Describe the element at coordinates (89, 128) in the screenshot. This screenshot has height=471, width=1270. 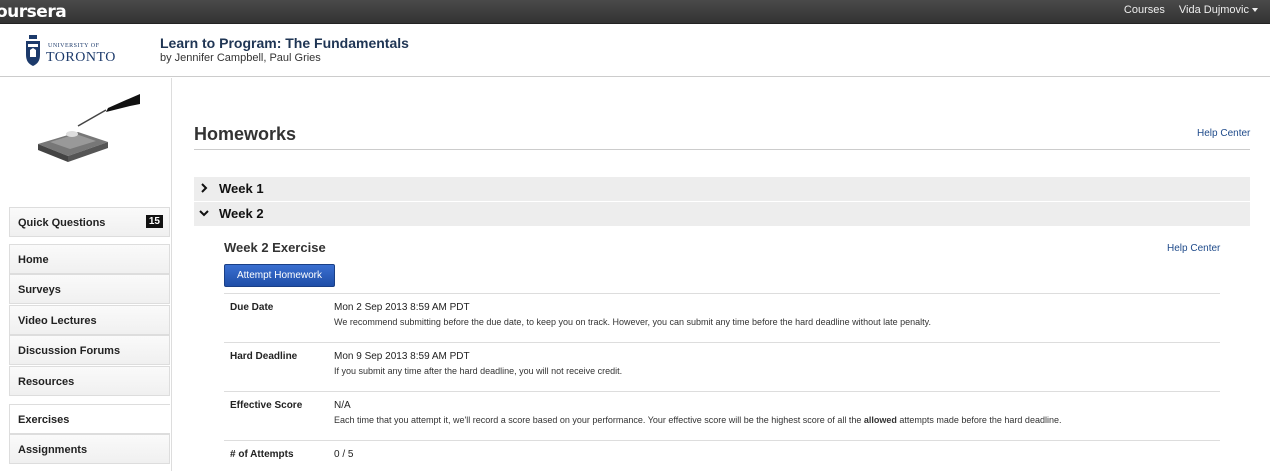
I see `course-thumbnail-image` at that location.